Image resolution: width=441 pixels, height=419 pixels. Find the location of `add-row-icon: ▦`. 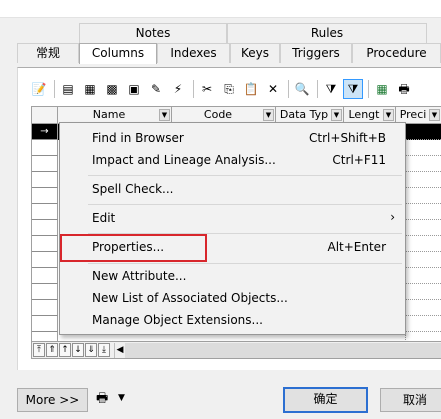

add-row-icon: ▦ is located at coordinates (90, 89).